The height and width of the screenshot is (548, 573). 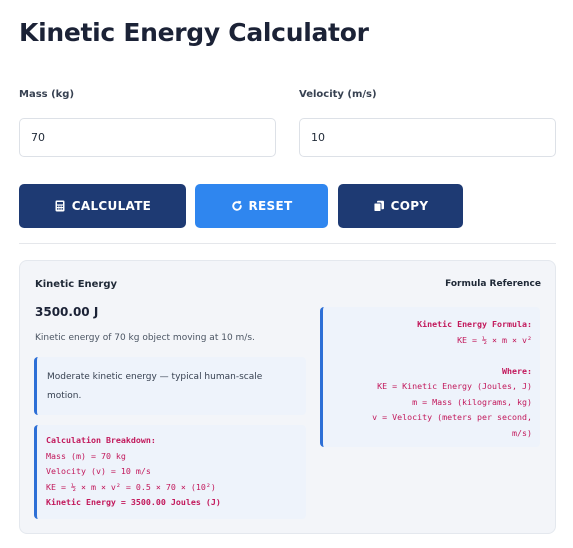 I want to click on where-heading: Where:, so click(x=517, y=370).